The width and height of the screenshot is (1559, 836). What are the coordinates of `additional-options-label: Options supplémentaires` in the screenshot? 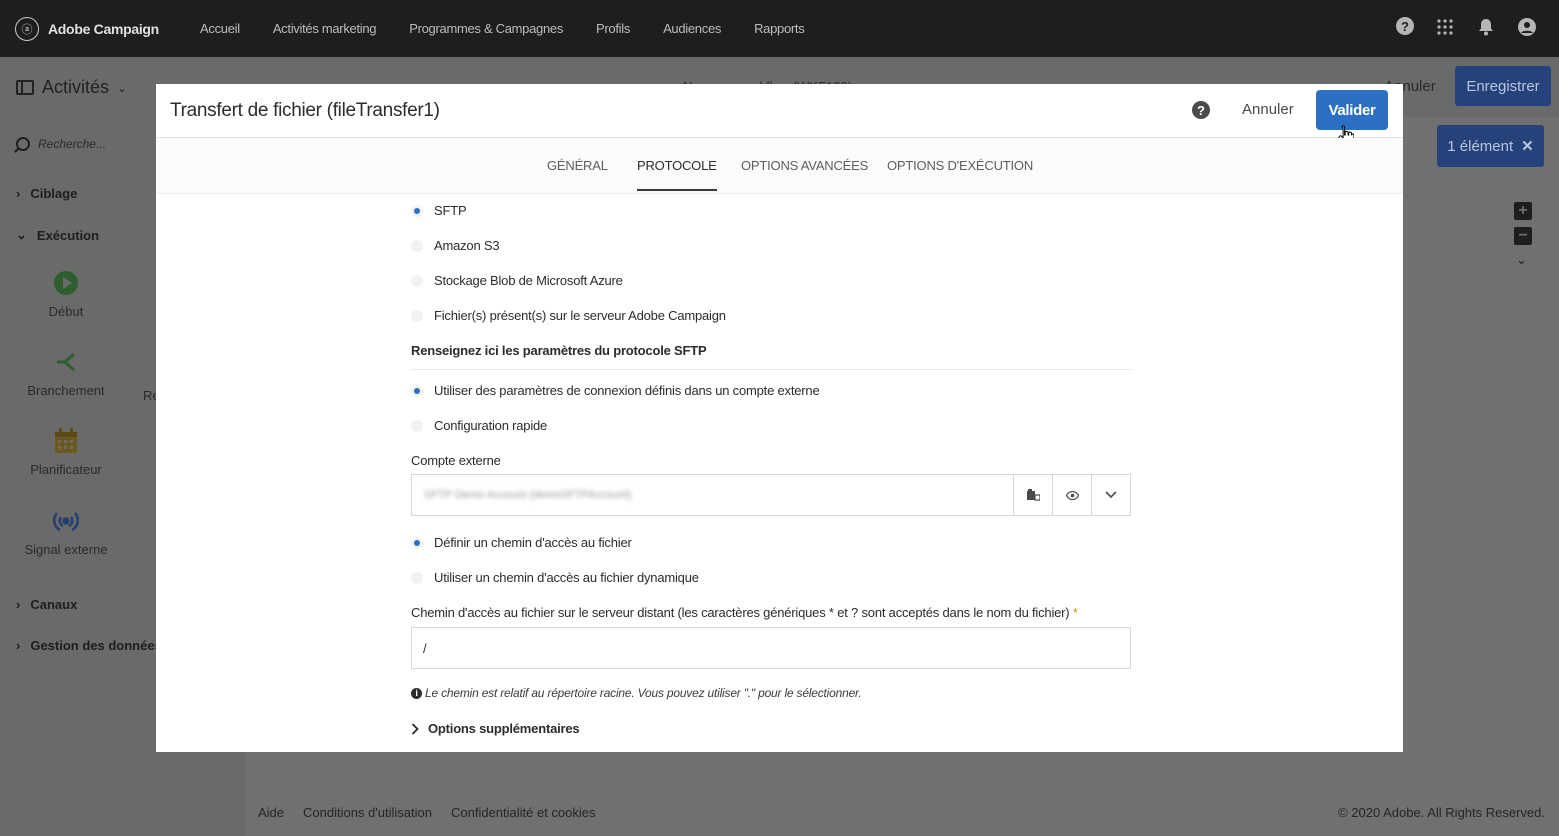 It's located at (504, 728).